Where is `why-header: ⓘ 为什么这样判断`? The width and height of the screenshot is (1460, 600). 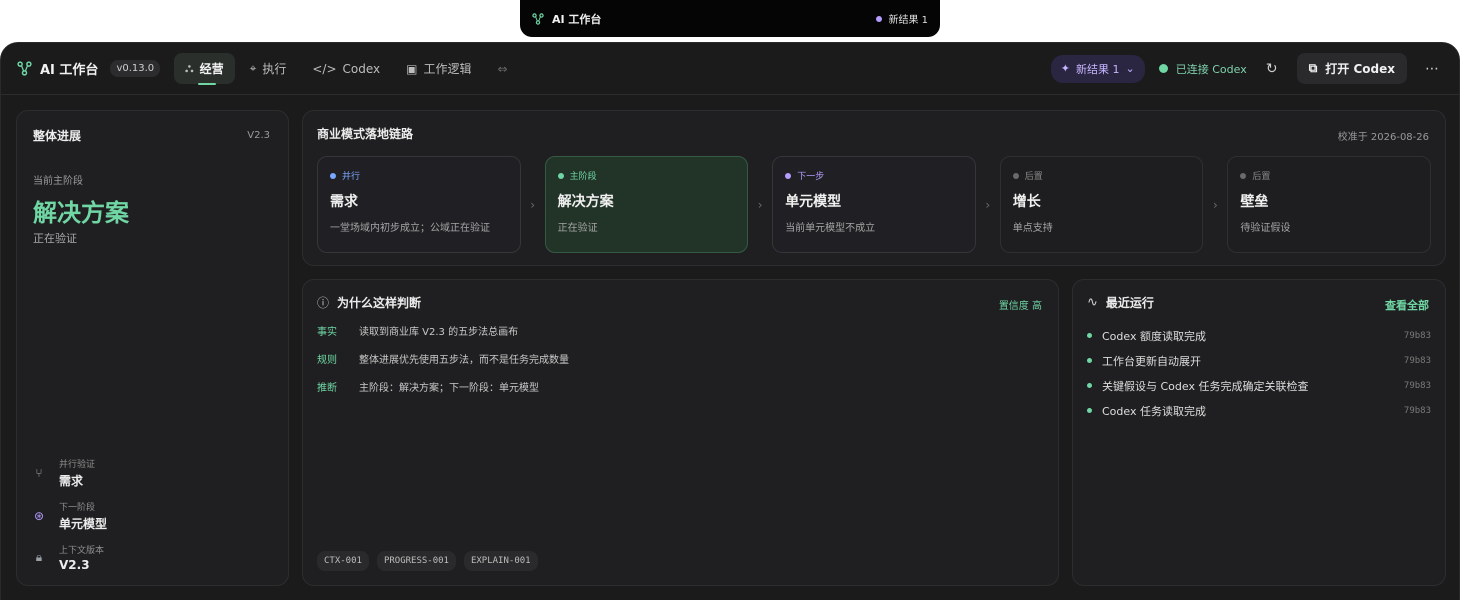 why-header: ⓘ 为什么这样判断 is located at coordinates (680, 302).